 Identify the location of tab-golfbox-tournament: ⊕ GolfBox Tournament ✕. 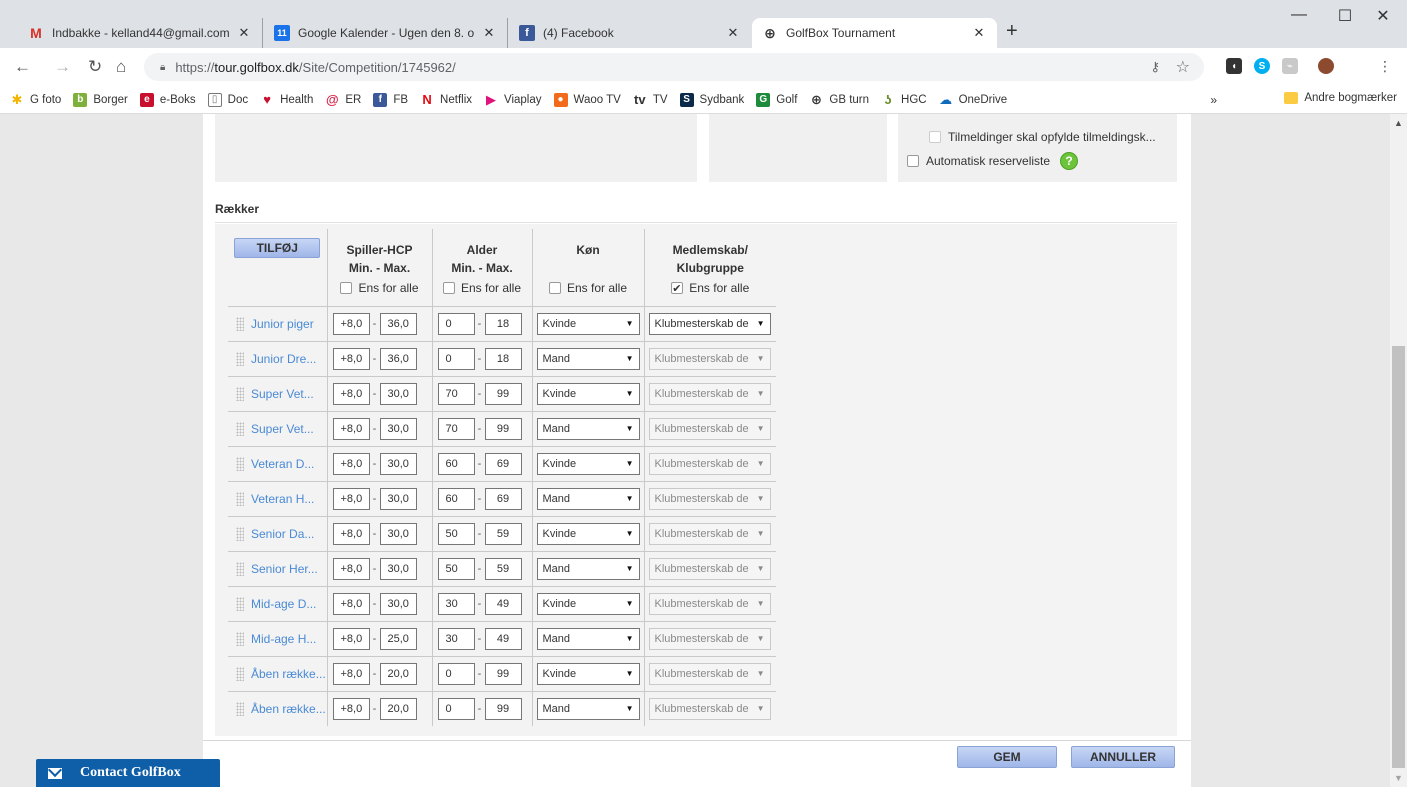
(874, 33).